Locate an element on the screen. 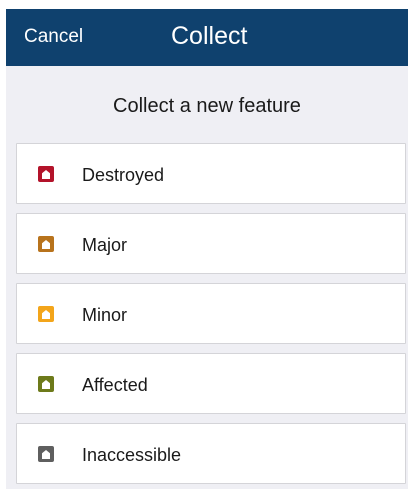 The width and height of the screenshot is (411, 489). feature-label: Inaccessible is located at coordinates (132, 455).